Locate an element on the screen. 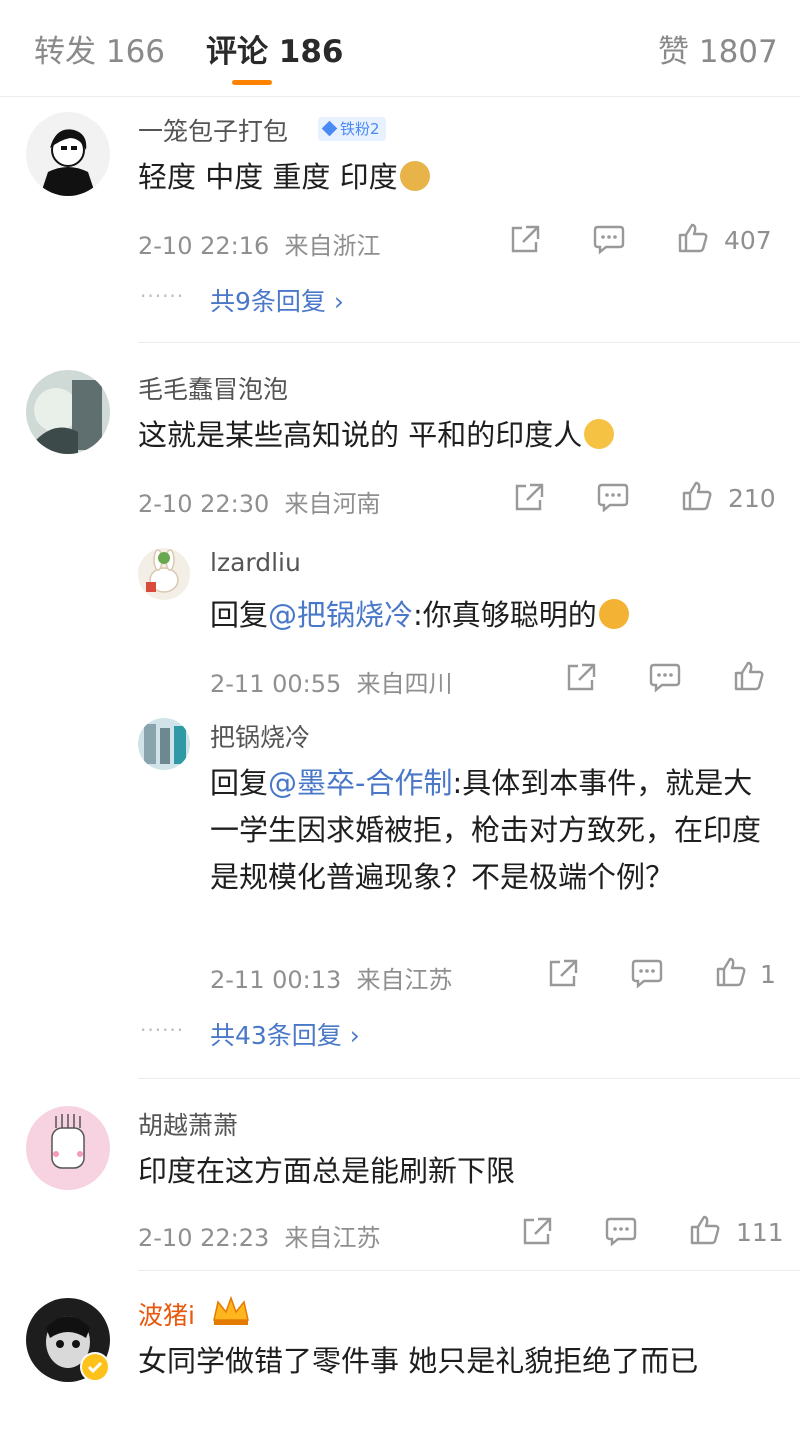 The height and width of the screenshot is (1444, 800). diamond-icon is located at coordinates (329, 128).